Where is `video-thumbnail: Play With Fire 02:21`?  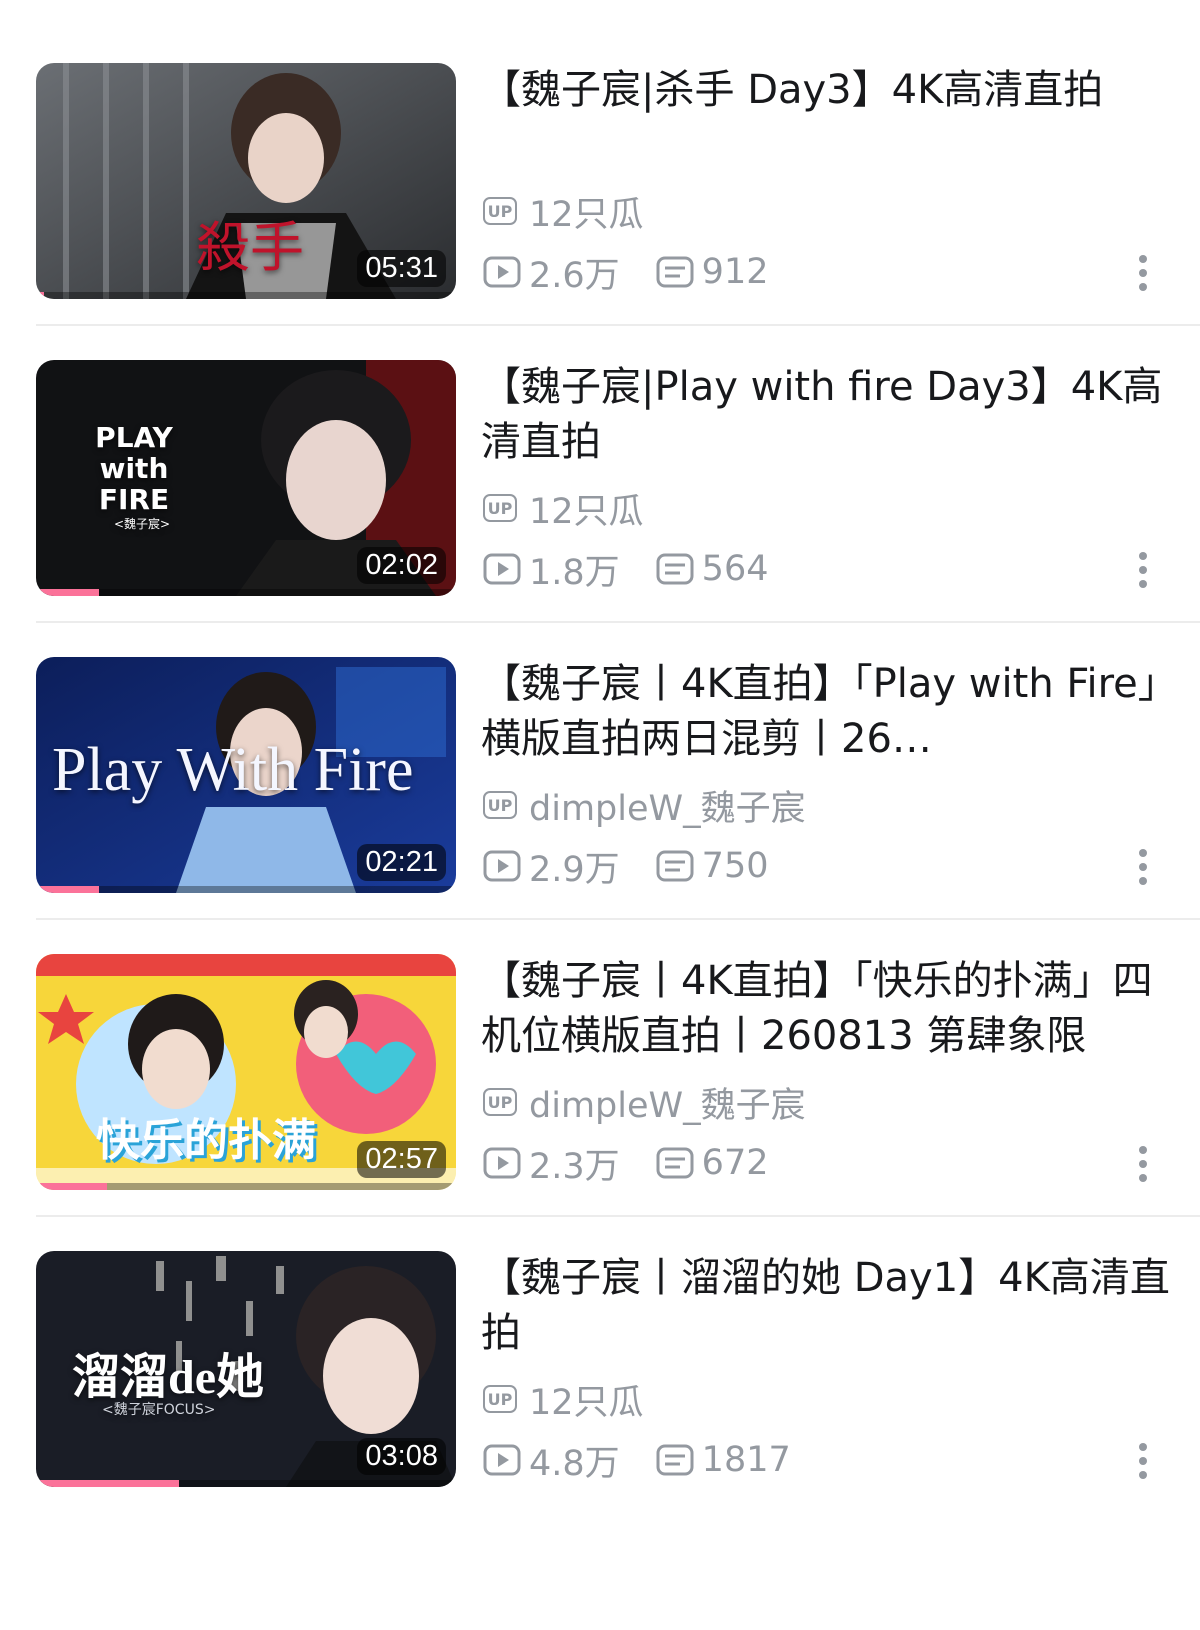 video-thumbnail: Play With Fire 02:21 is located at coordinates (246, 775).